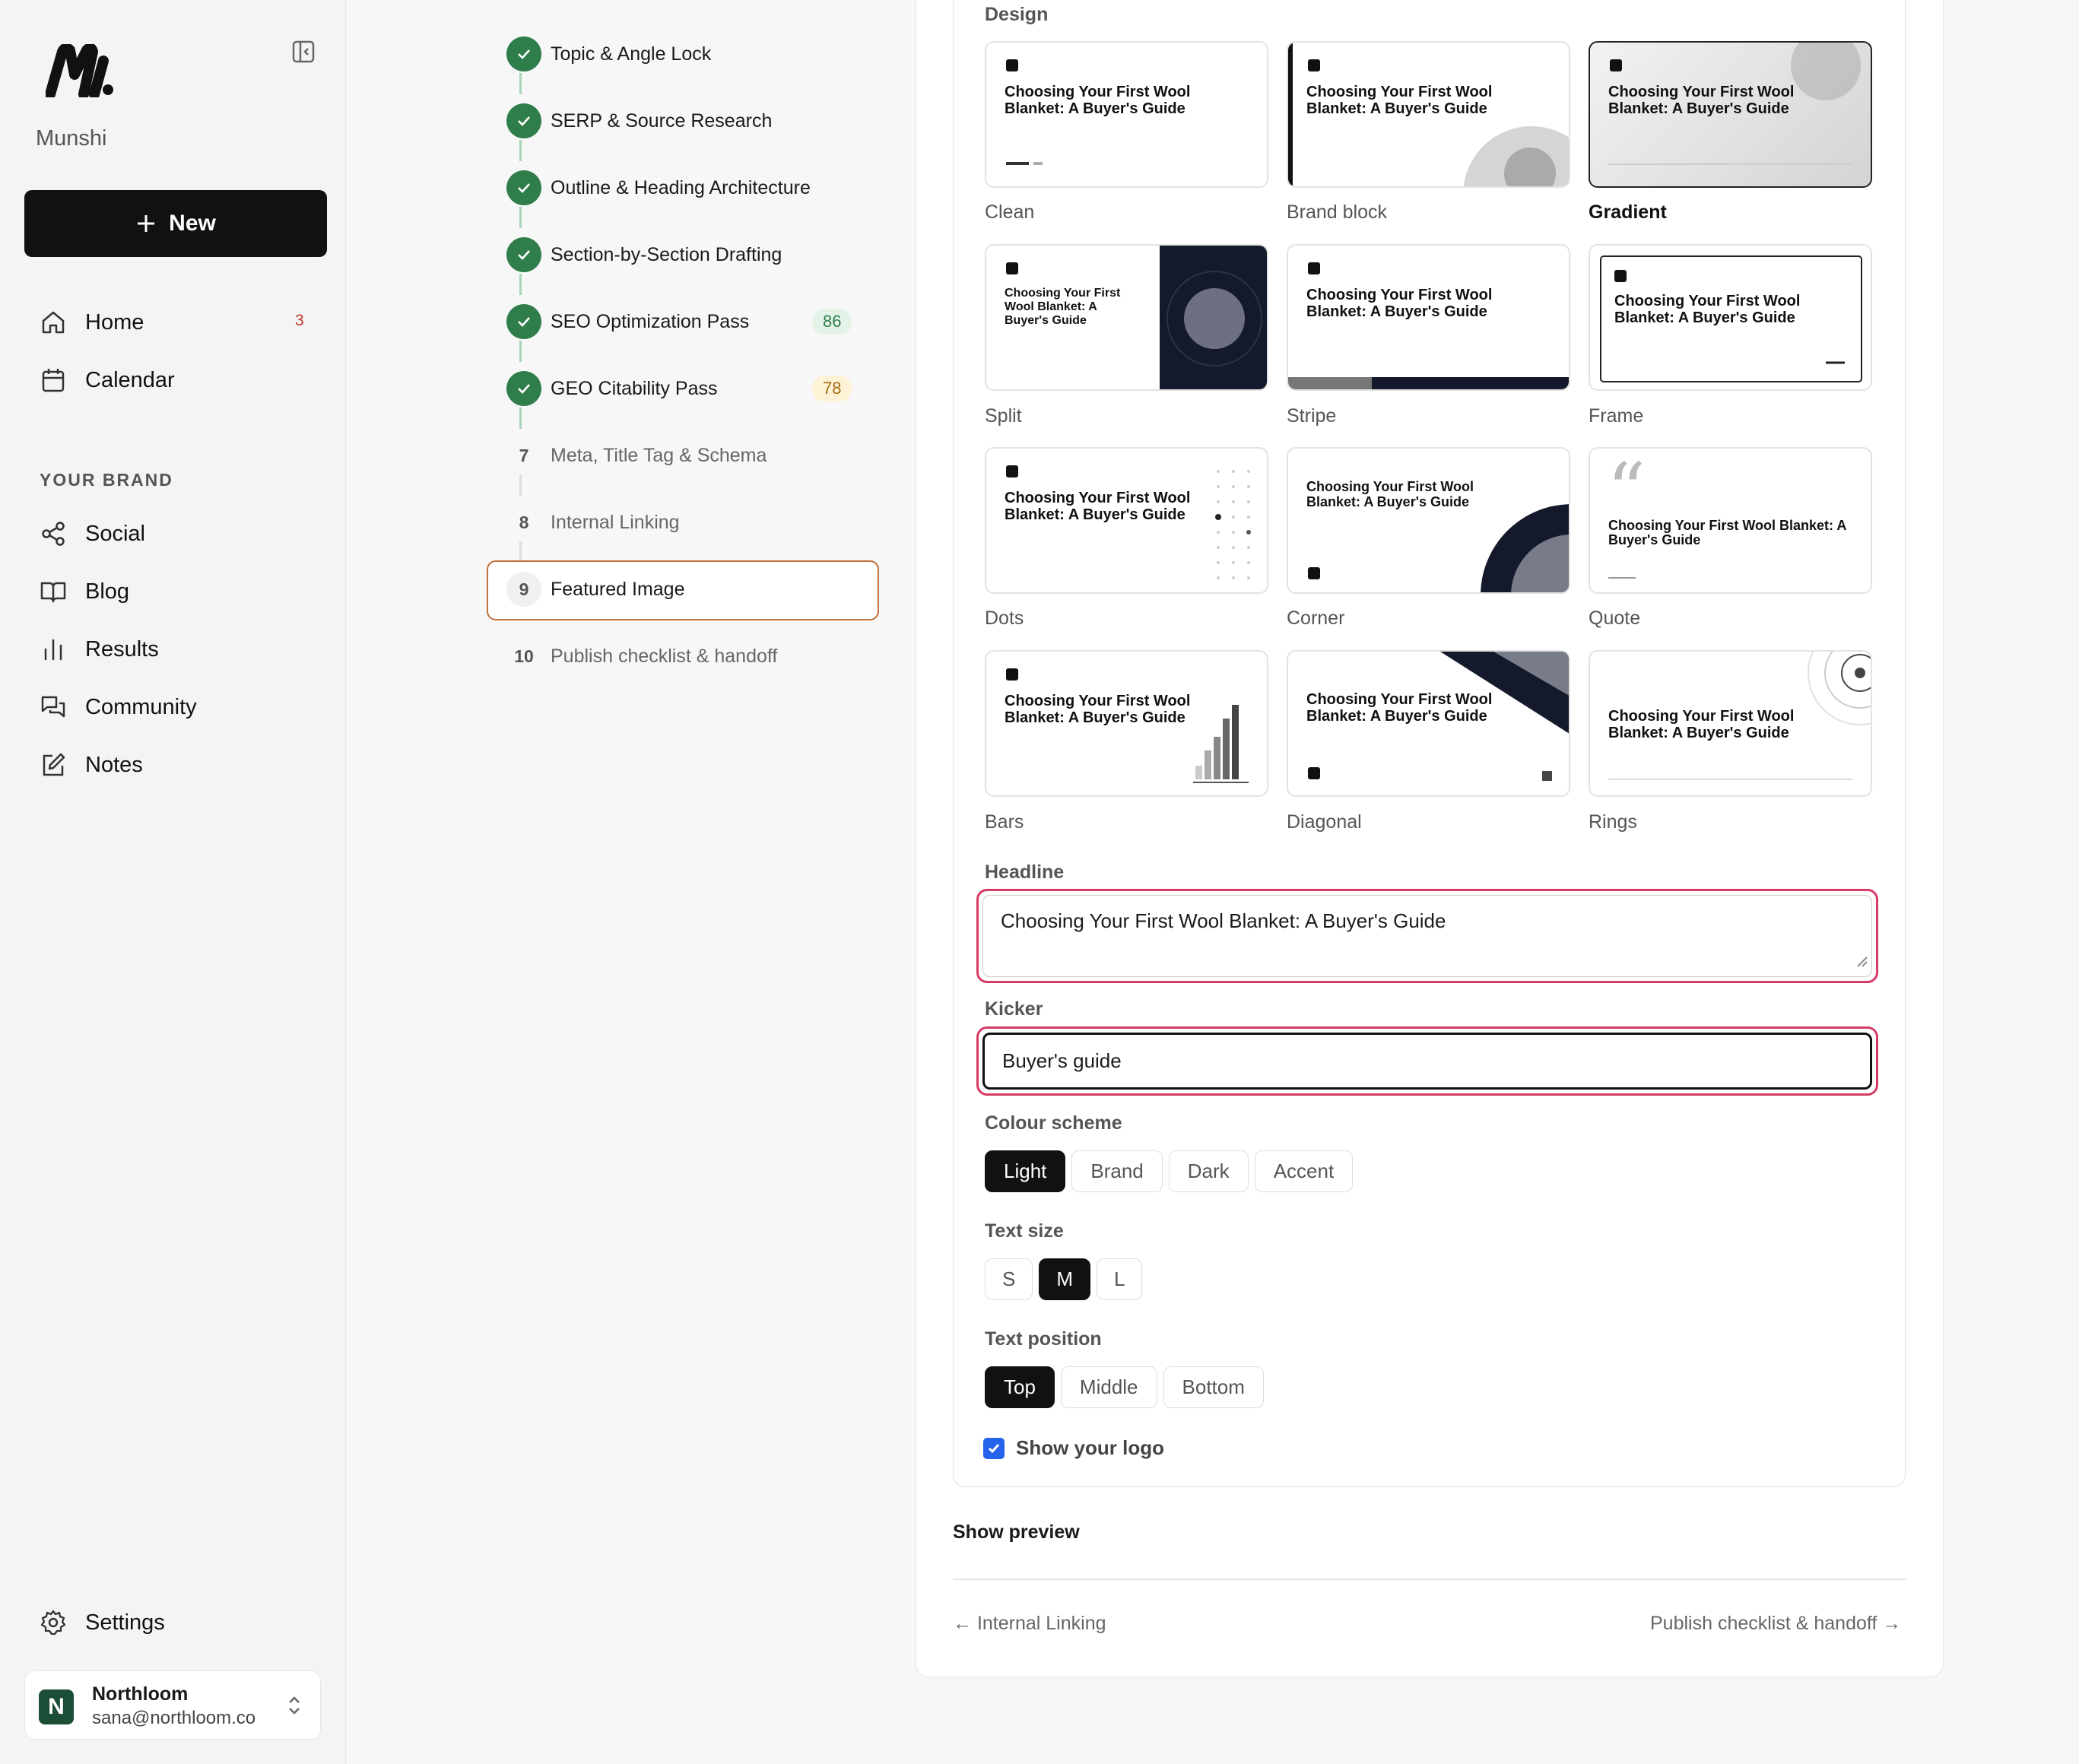 The width and height of the screenshot is (2079, 1764). Describe the element at coordinates (1024, 1231) in the screenshot. I see `text-size-label: Text size` at that location.